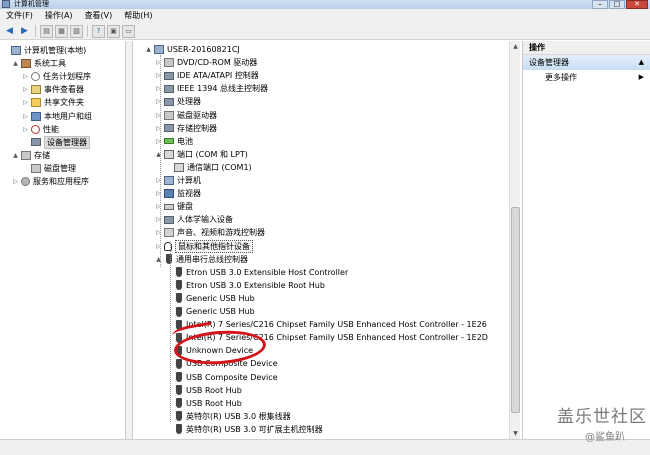  What do you see at coordinates (221, 377) in the screenshot?
I see `device_tree-item: USB Composite Device` at bounding box center [221, 377].